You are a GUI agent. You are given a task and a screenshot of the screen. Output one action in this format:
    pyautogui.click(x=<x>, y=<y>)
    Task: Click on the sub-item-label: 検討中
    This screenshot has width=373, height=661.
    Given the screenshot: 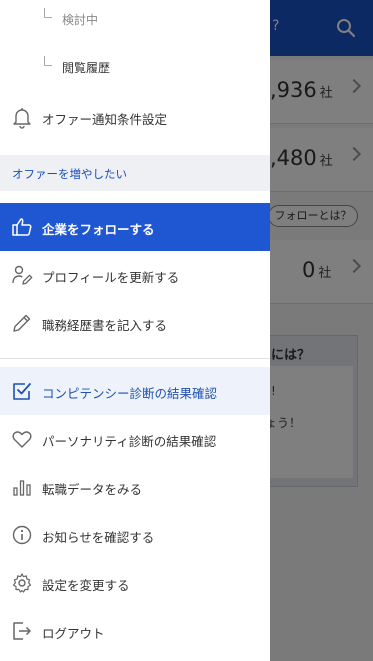 What is the action you would take?
    pyautogui.click(x=80, y=20)
    